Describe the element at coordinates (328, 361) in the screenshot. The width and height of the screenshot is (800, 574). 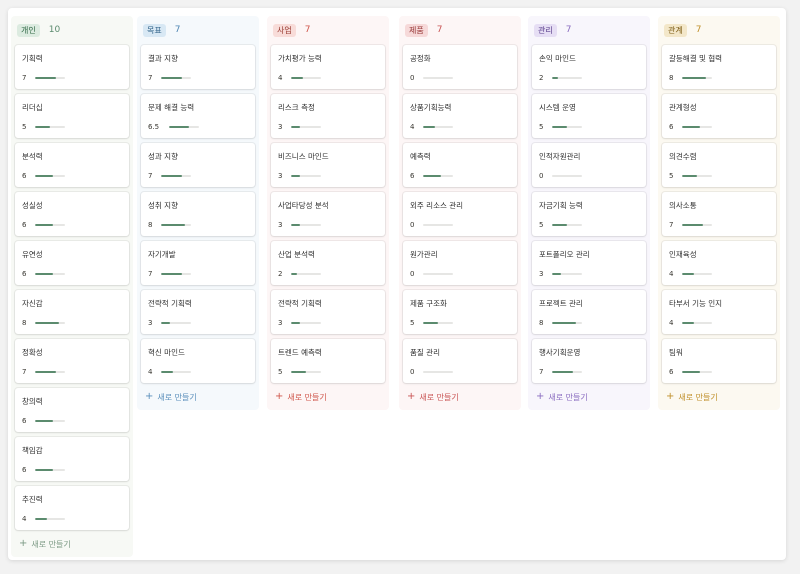
I see `skill-card: 트렌드 예측력 5` at that location.